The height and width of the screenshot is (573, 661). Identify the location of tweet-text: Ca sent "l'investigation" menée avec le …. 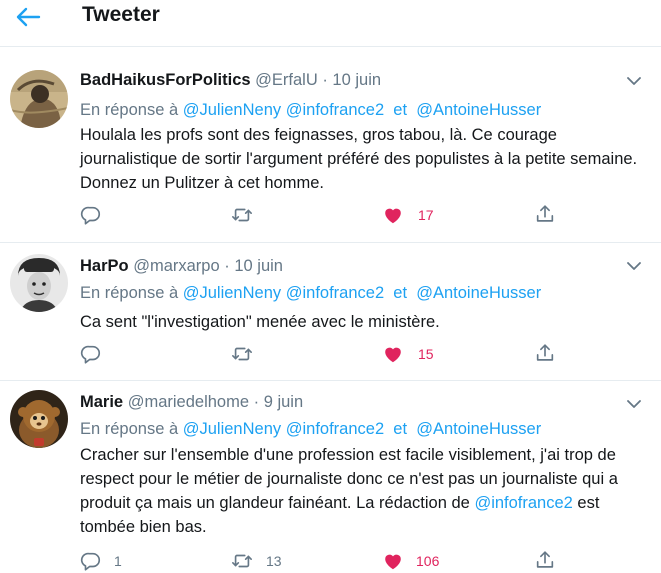
(260, 322).